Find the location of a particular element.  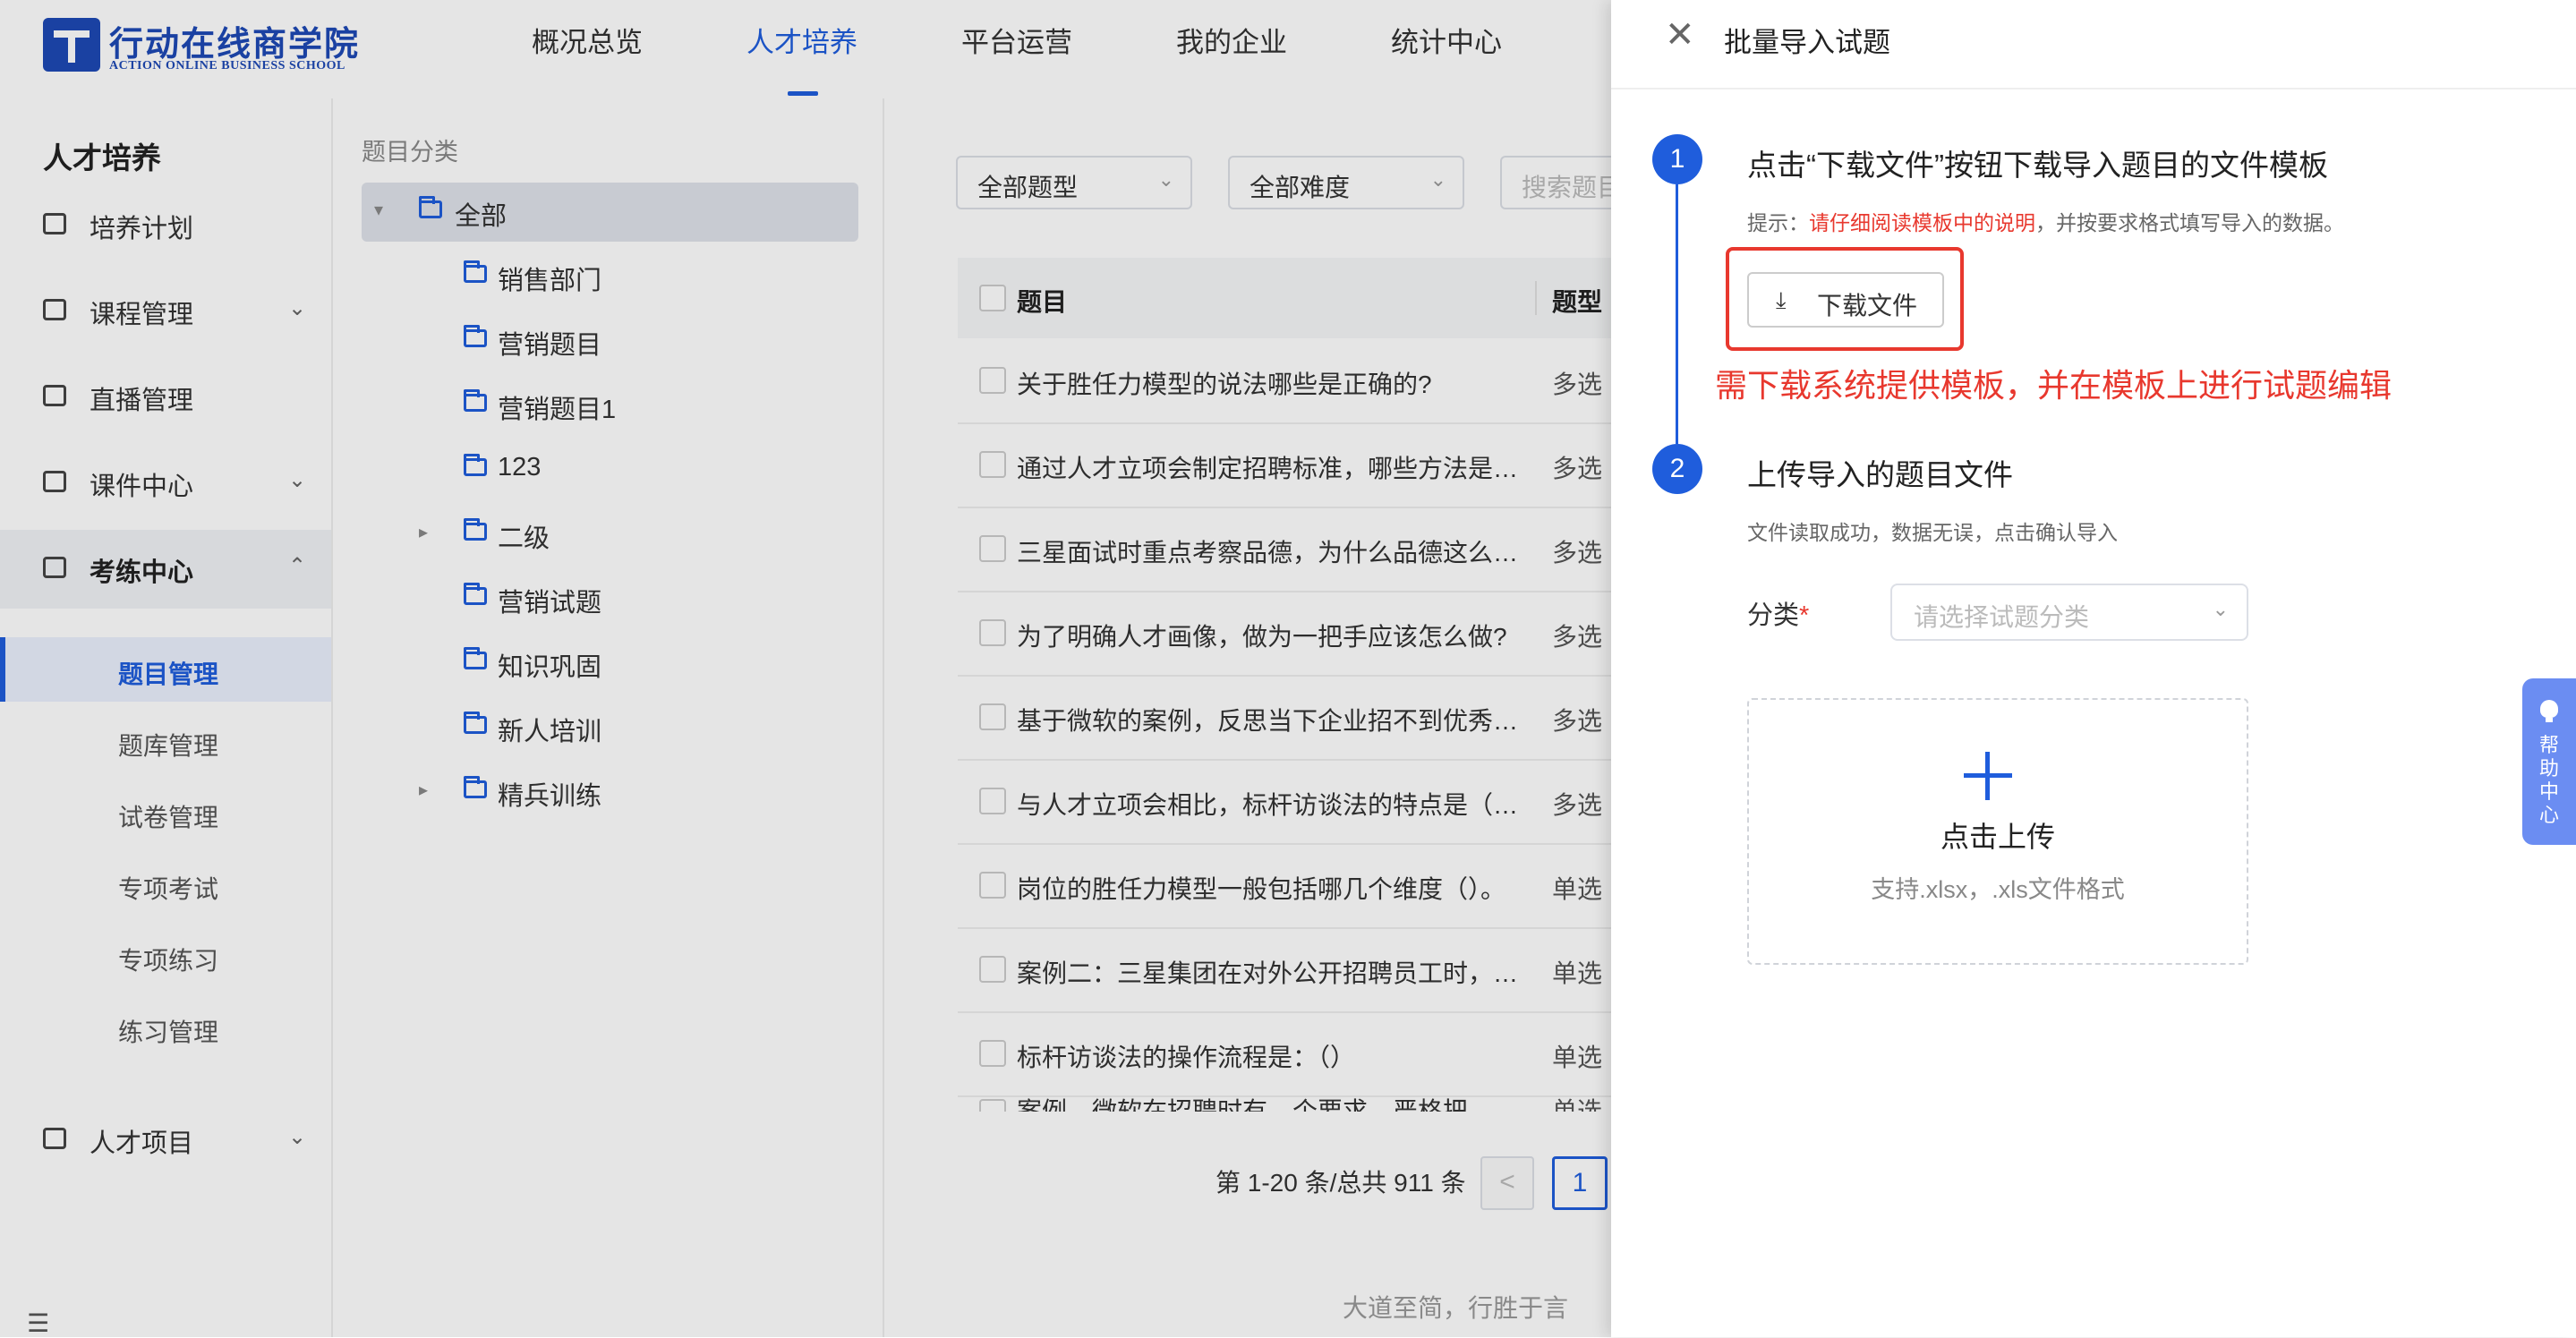

upload-dropzone: 点击上传 支持.xlsx，.xls文件格式 is located at coordinates (1997, 831).